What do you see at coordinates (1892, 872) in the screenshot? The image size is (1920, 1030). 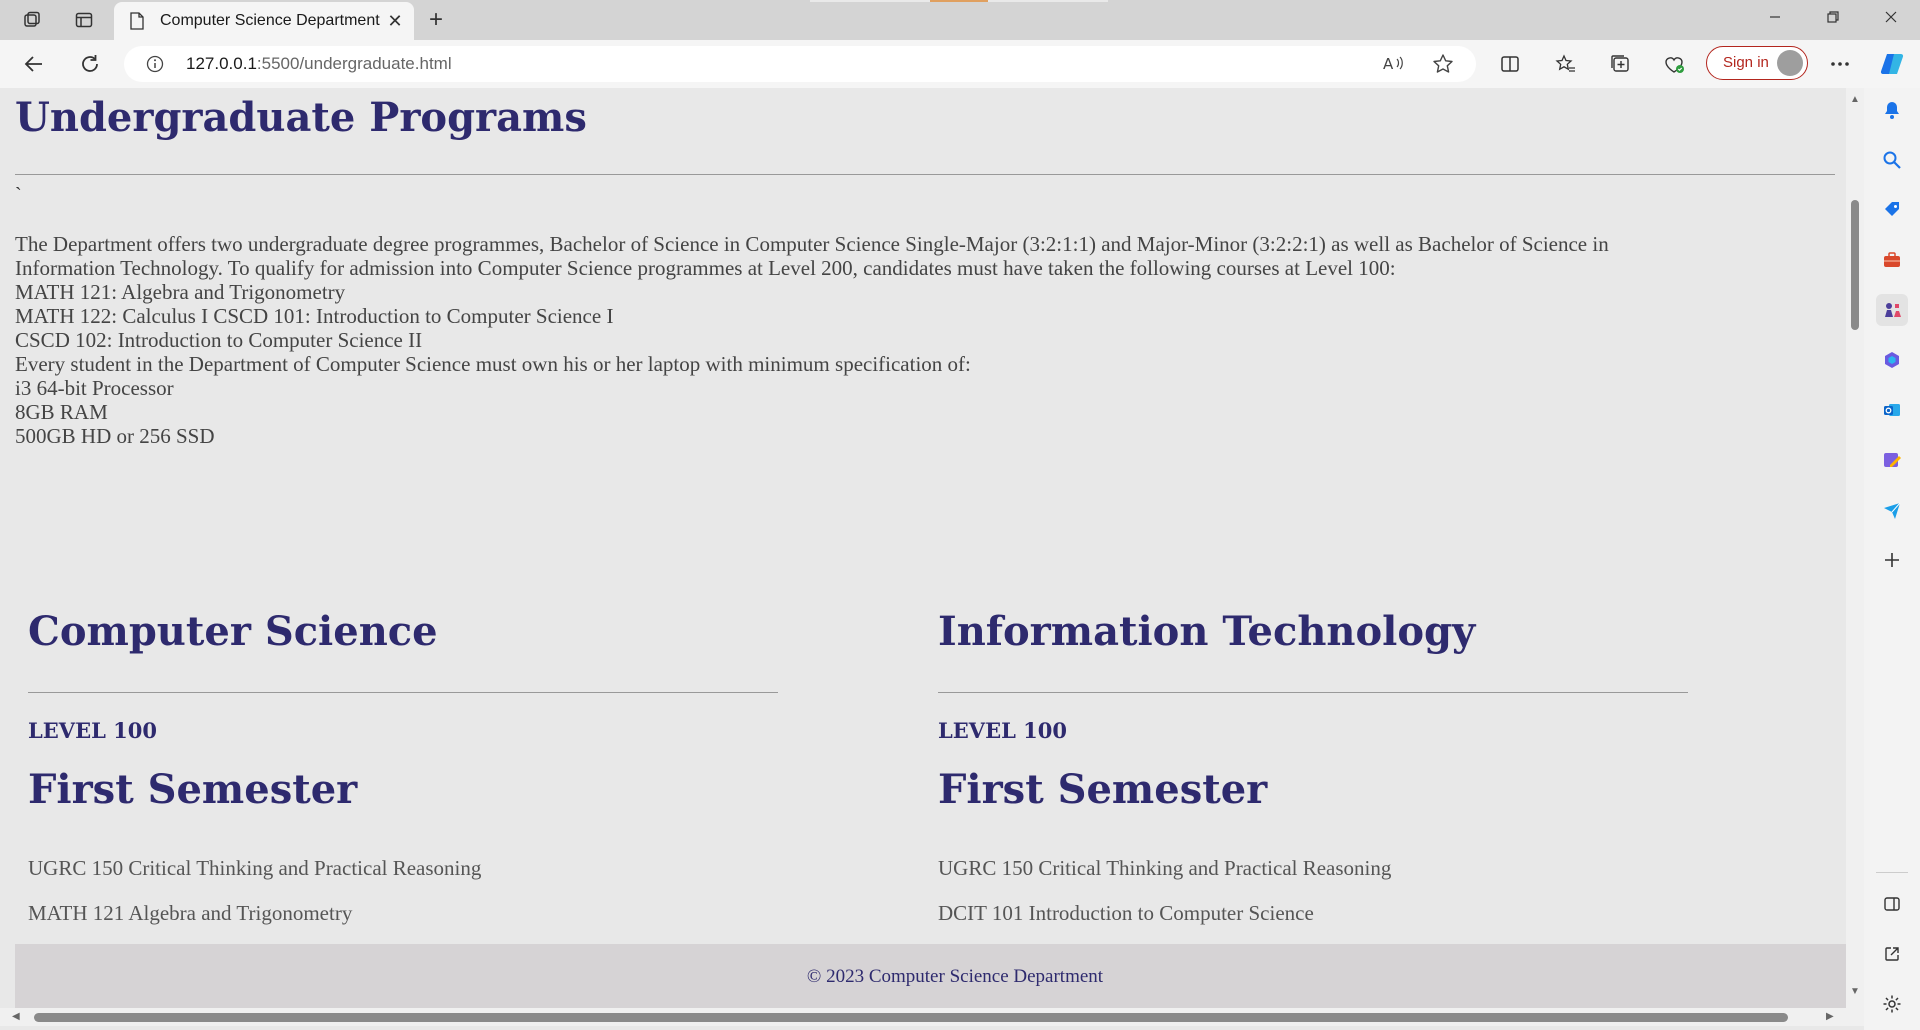 I see `sidebar-divider` at bounding box center [1892, 872].